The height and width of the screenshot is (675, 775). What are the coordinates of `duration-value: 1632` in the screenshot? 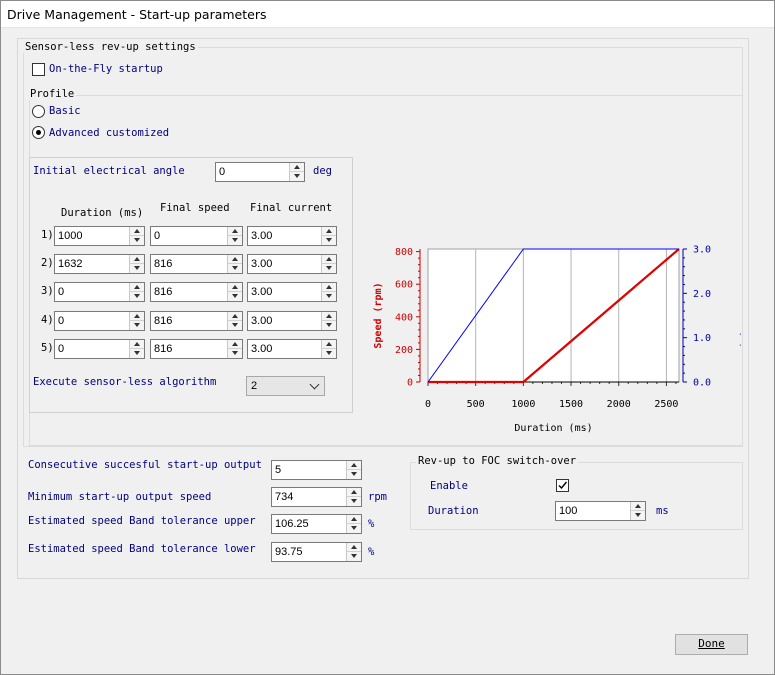 It's located at (70, 264).